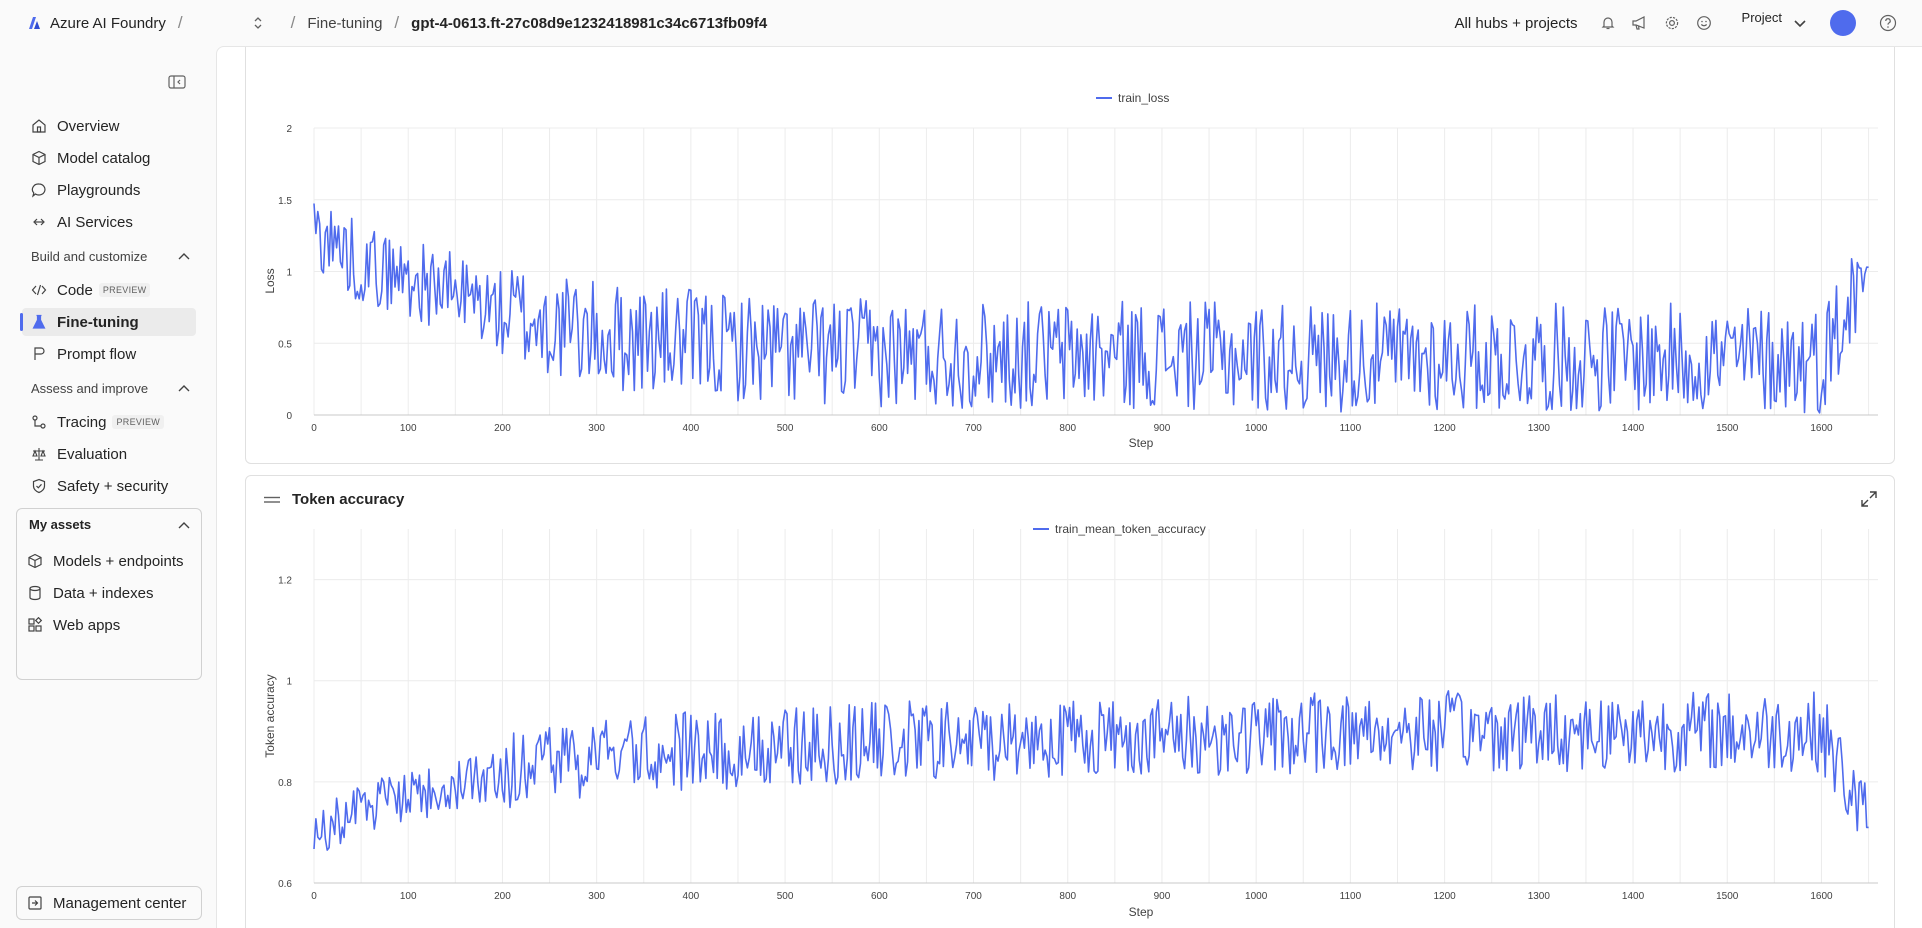  I want to click on sidebar-item-fine-tuning: Fine-tuning, so click(108, 322).